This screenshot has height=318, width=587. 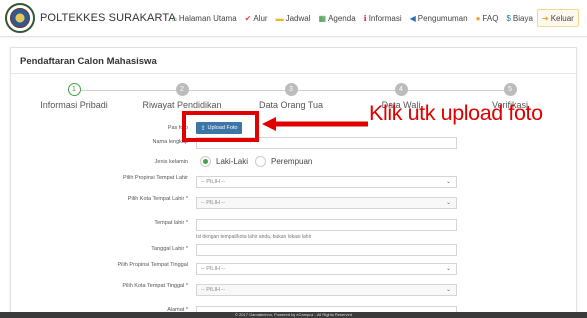 What do you see at coordinates (260, 161) in the screenshot?
I see `radio-unselected-icon` at bounding box center [260, 161].